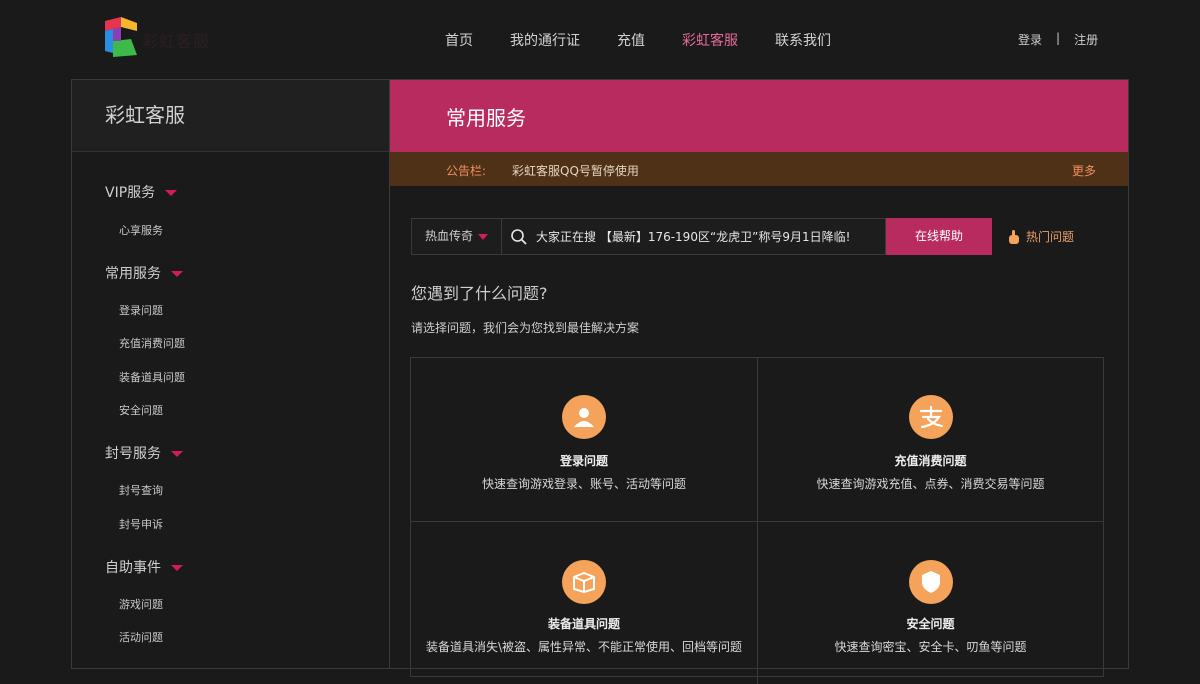 This screenshot has height=684, width=1200. What do you see at coordinates (709, 236) in the screenshot?
I see `search-input` at bounding box center [709, 236].